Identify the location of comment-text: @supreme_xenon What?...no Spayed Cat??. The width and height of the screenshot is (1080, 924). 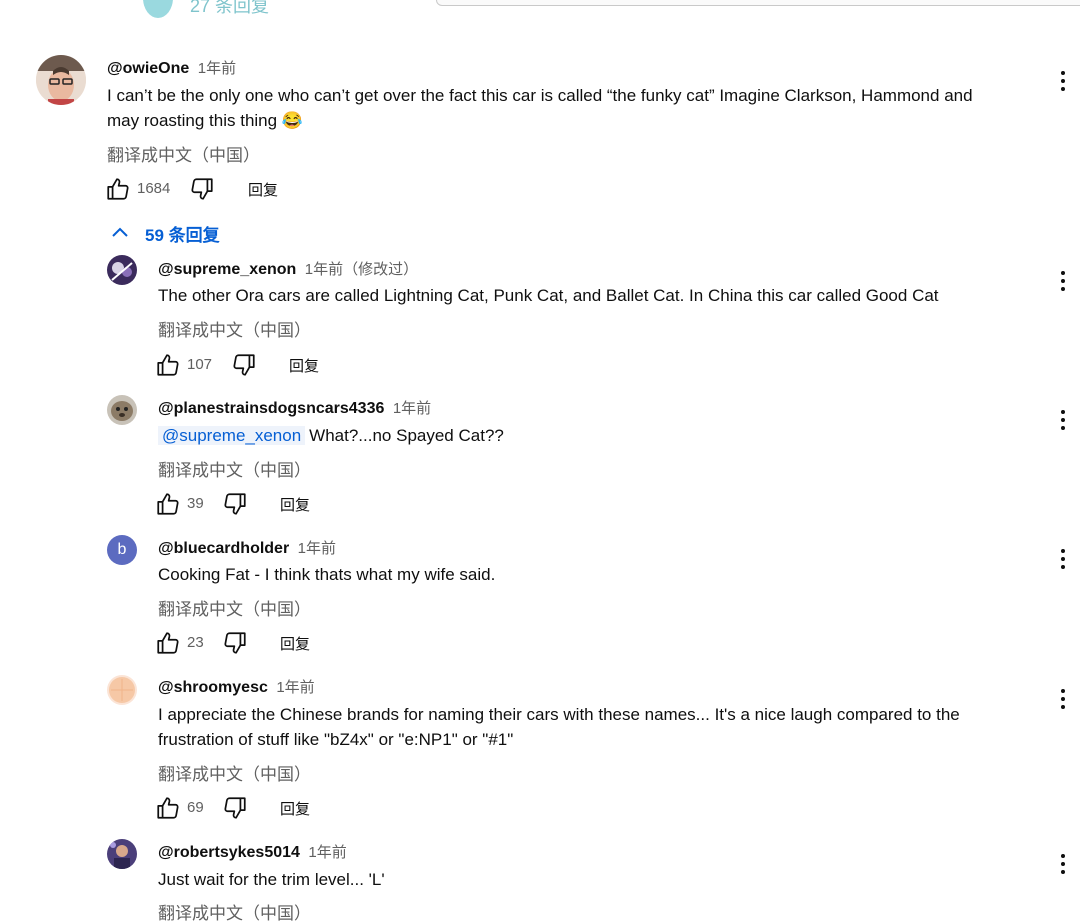
(598, 435).